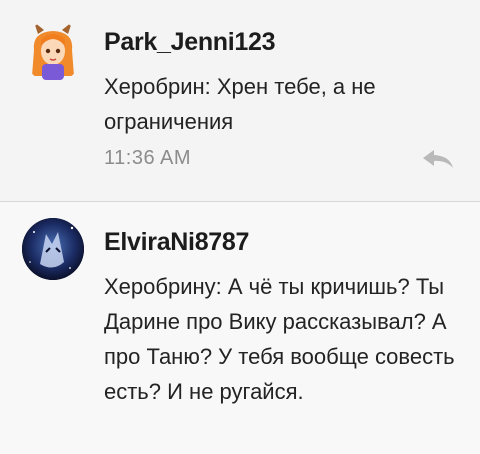 The image size is (480, 454). What do you see at coordinates (148, 158) in the screenshot?
I see `timestamp: 11:36 AM` at bounding box center [148, 158].